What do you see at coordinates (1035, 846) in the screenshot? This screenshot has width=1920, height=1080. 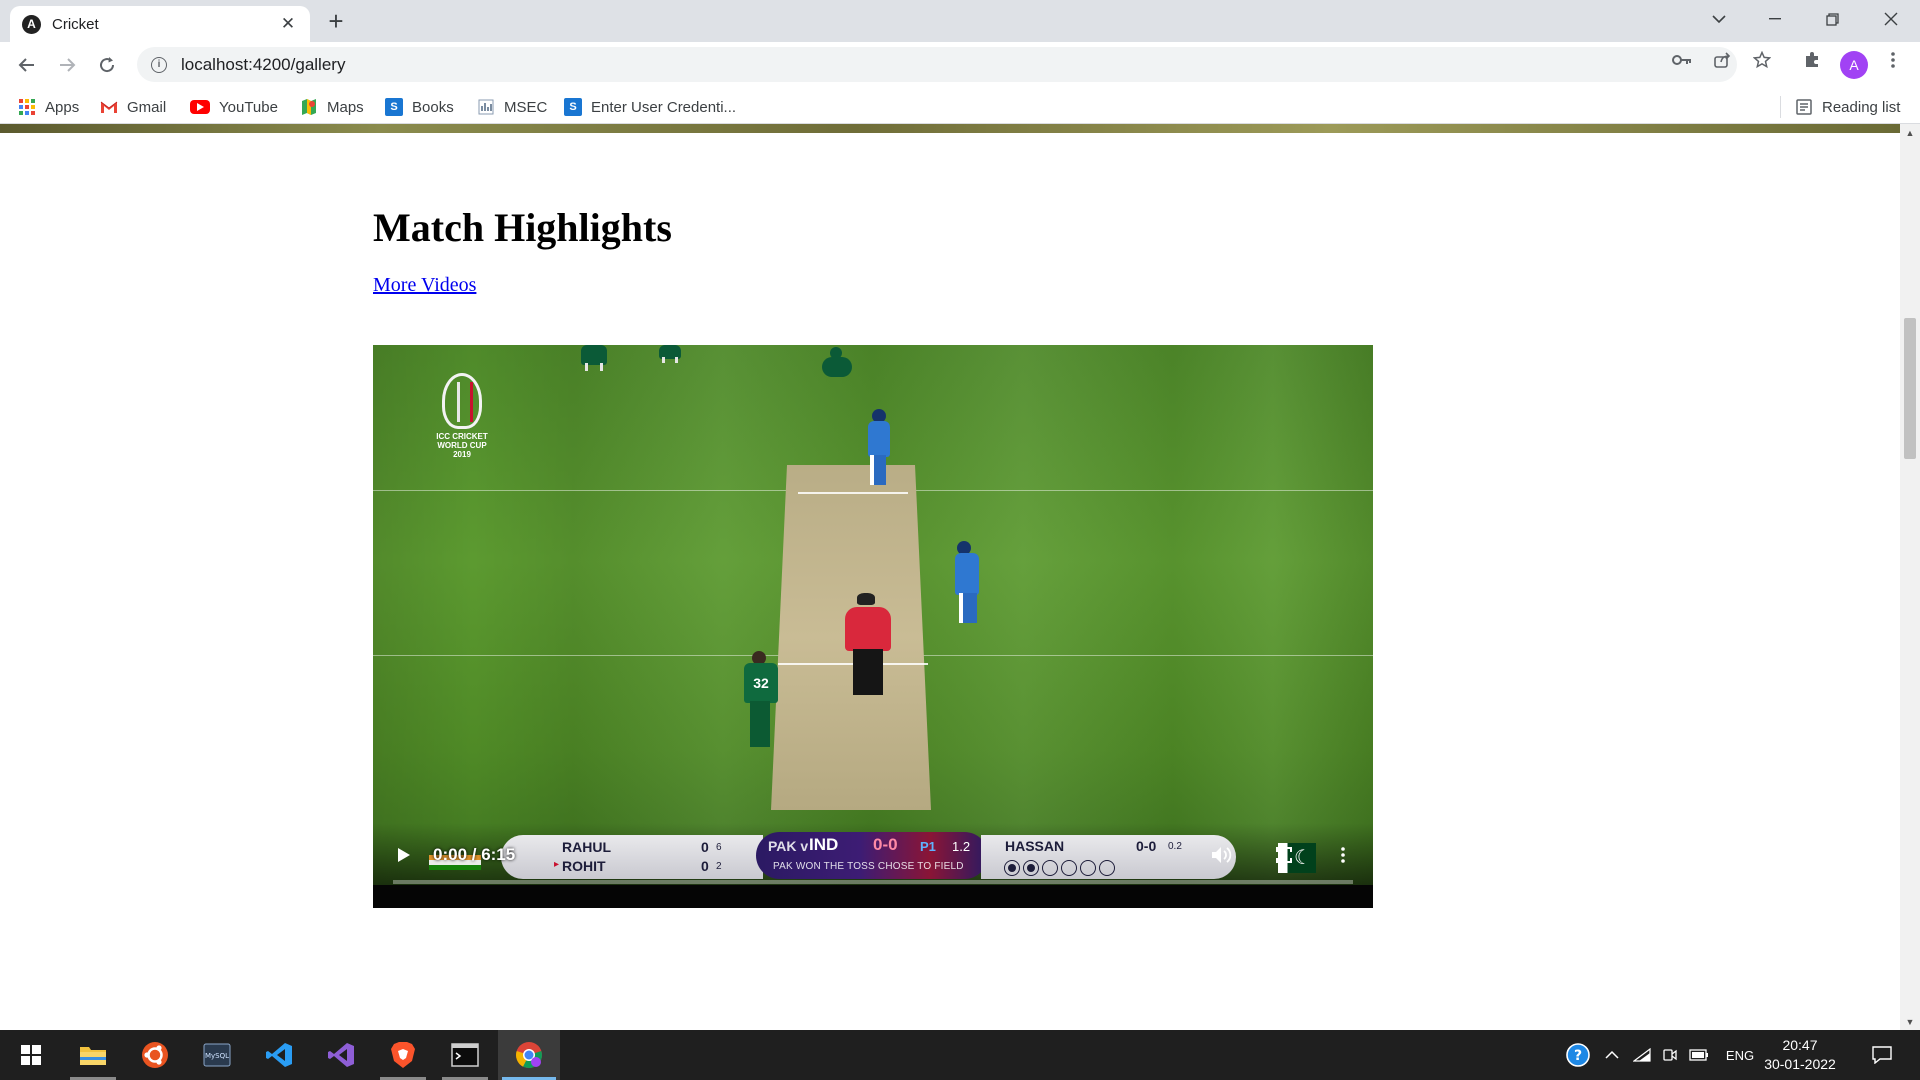 I see `bowler-name: HASSAN` at bounding box center [1035, 846].